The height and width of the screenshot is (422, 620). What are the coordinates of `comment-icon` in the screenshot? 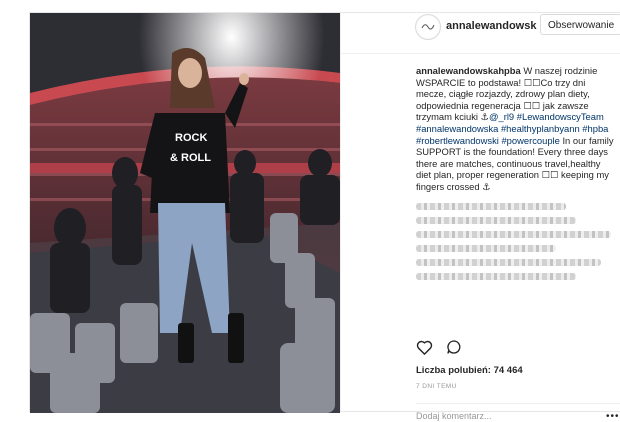 It's located at (454, 349).